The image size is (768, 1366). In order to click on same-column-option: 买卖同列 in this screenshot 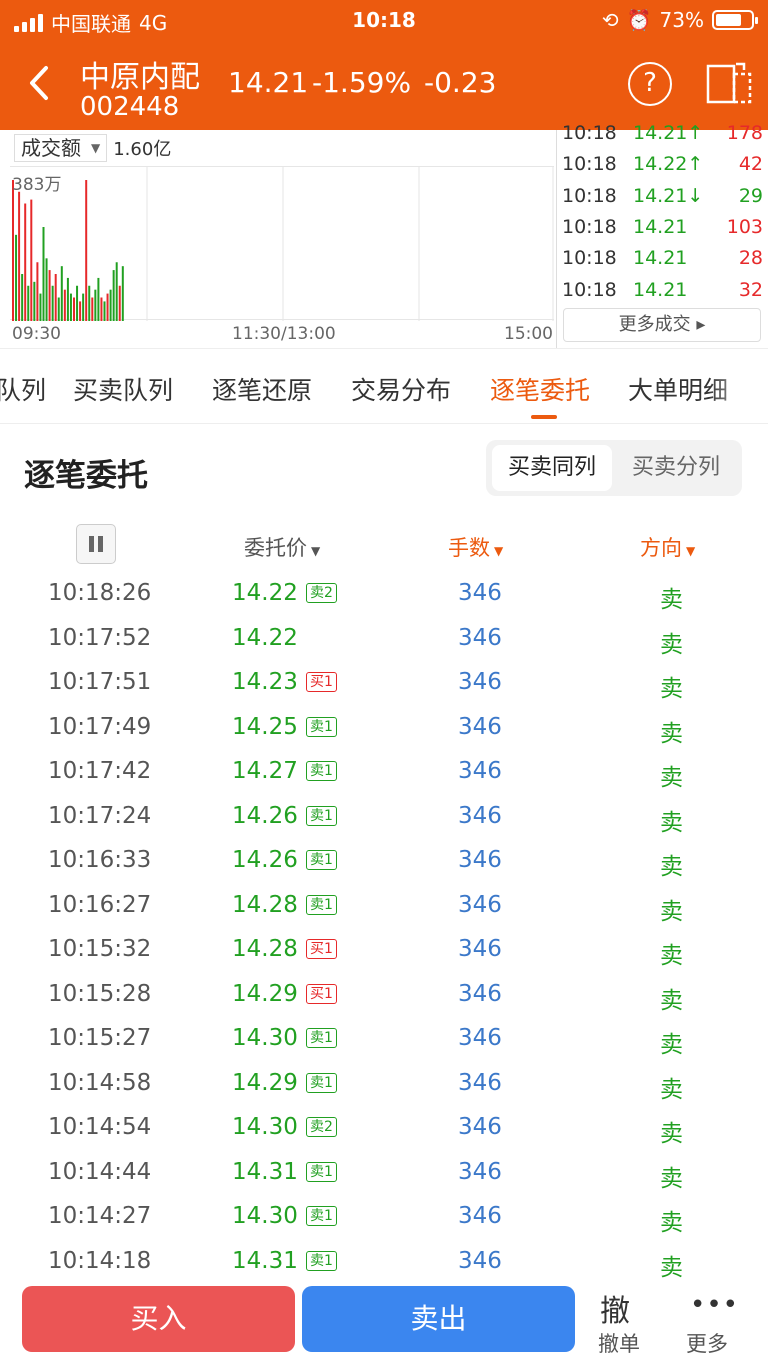, I will do `click(552, 468)`.